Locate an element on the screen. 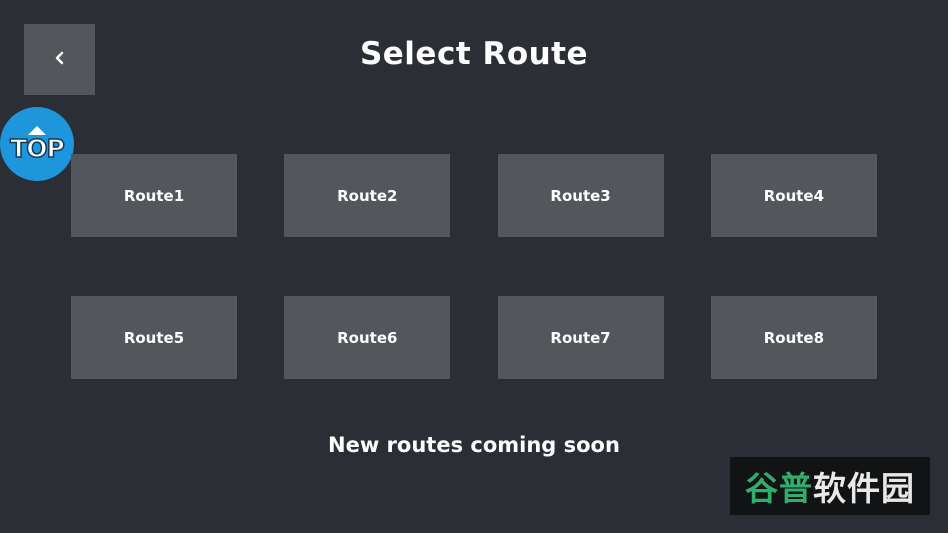  watermark-text-white: 软件园 is located at coordinates (864, 488).